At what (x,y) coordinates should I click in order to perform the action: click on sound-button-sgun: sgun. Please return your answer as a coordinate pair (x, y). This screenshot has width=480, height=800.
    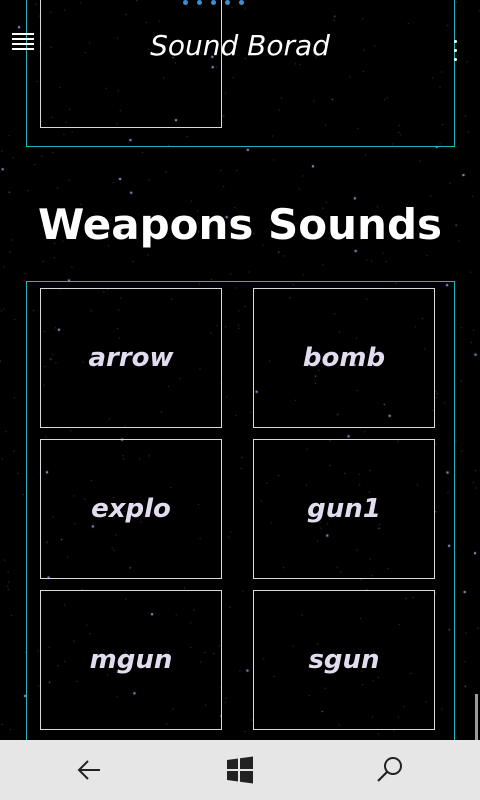
    Looking at the image, I should click on (344, 660).